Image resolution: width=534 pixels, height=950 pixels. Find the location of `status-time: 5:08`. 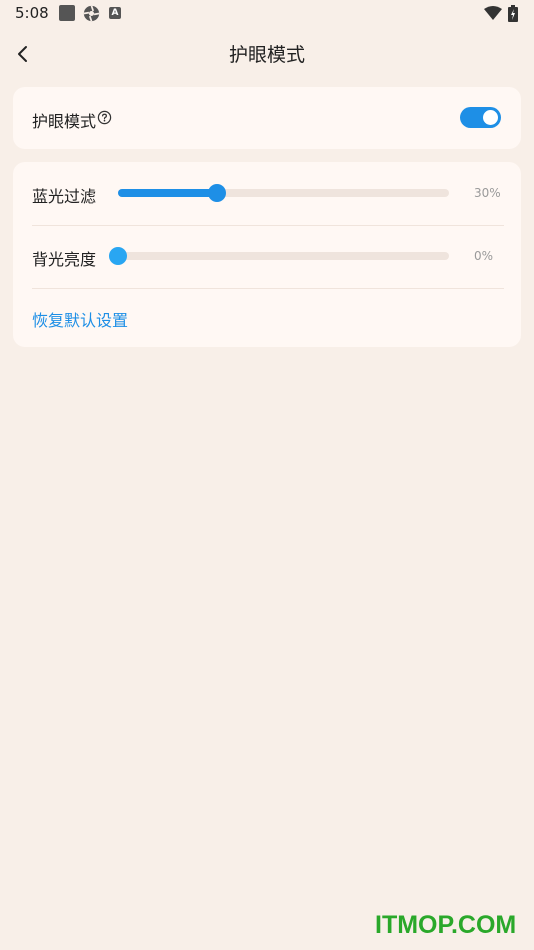

status-time: 5:08 is located at coordinates (32, 13).